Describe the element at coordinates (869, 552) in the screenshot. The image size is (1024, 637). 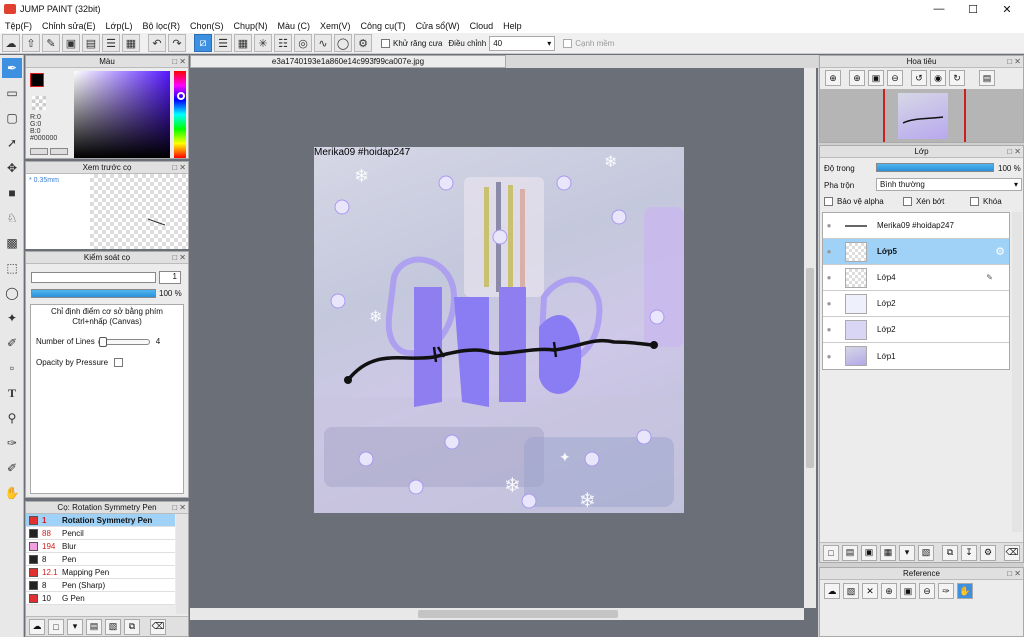
I see `new-layer-1bit-icon: ▣` at that location.